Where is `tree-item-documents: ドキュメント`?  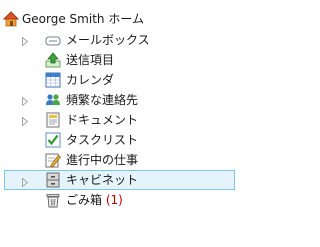 tree-item-documents: ドキュメント is located at coordinates (125, 120).